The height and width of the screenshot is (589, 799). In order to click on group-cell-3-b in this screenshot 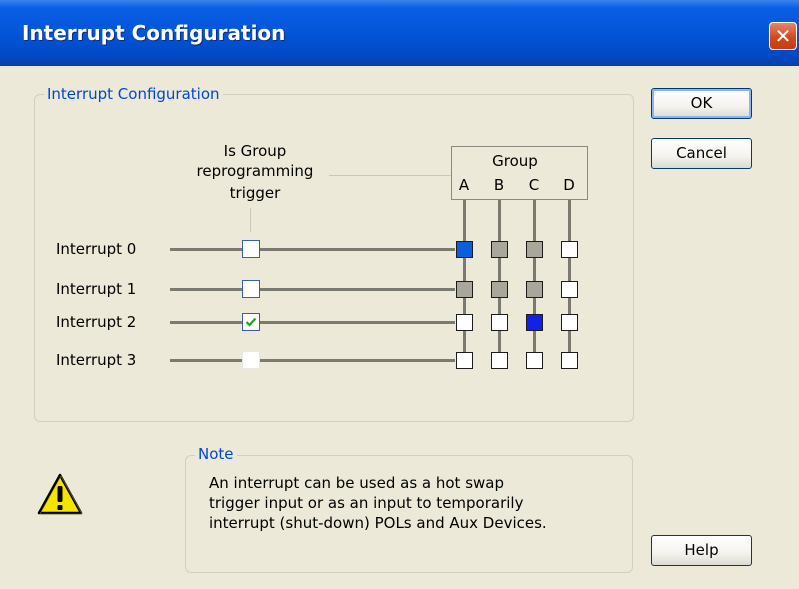, I will do `click(499, 360)`.